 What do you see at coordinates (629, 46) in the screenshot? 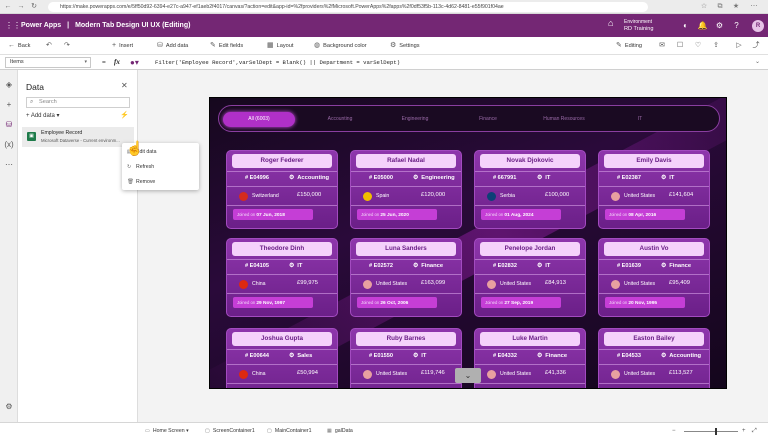
I see `editing-button: ✎ Editing` at bounding box center [629, 46].